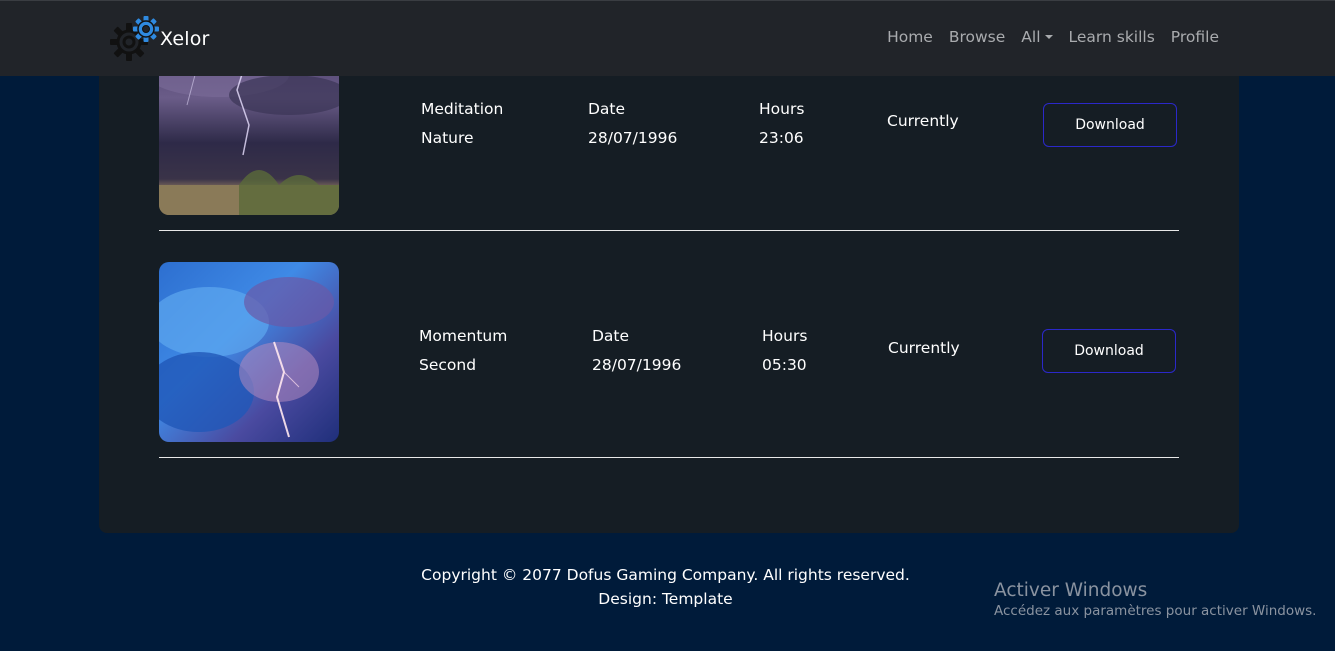 Image resolution: width=1335 pixels, height=651 pixels. Describe the element at coordinates (447, 138) in the screenshot. I see `name-line2: Nature` at that location.